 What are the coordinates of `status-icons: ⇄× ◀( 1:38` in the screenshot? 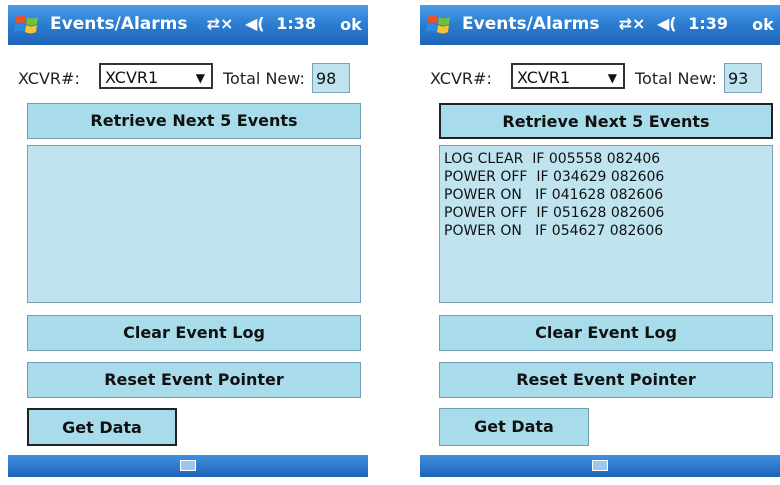 It's located at (258, 23).